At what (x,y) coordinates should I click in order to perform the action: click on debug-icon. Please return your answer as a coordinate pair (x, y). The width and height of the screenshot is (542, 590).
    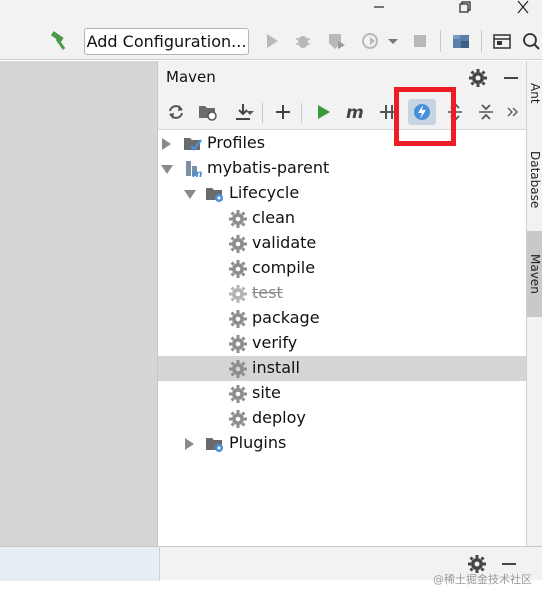
    Looking at the image, I should click on (303, 41).